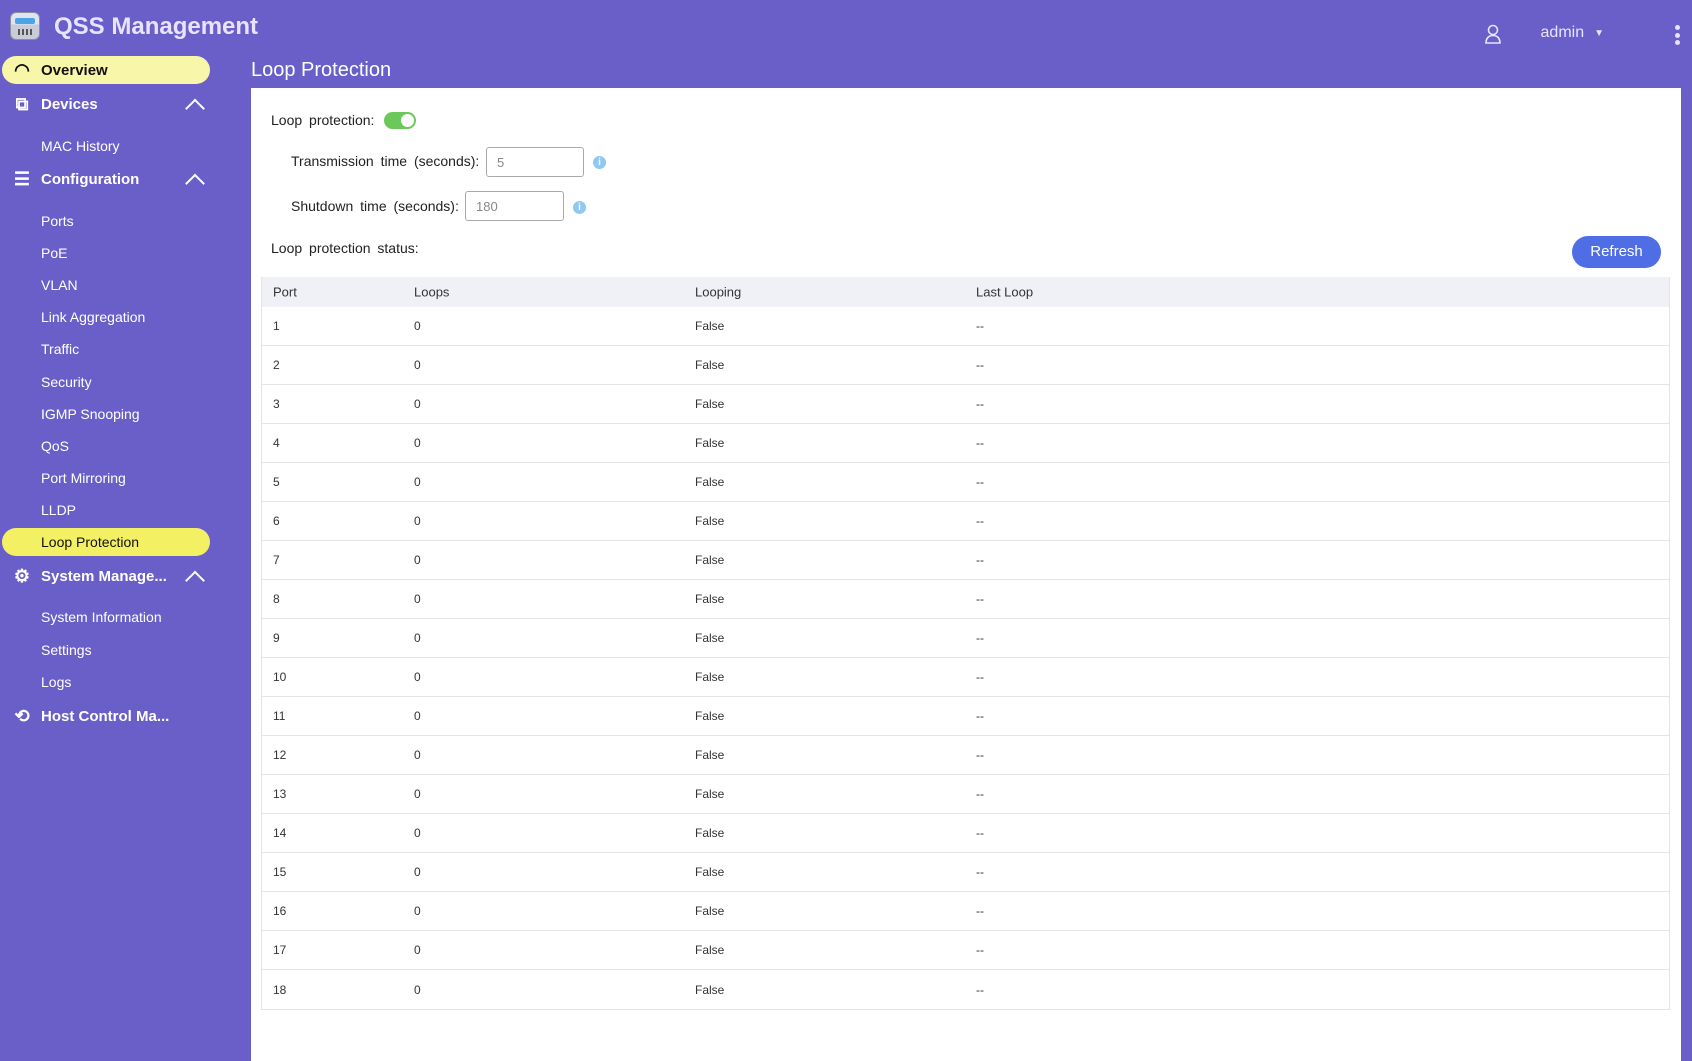 The height and width of the screenshot is (1061, 1692). Describe the element at coordinates (965, 638) in the screenshot. I see `table-row: 9 0 False --` at that location.